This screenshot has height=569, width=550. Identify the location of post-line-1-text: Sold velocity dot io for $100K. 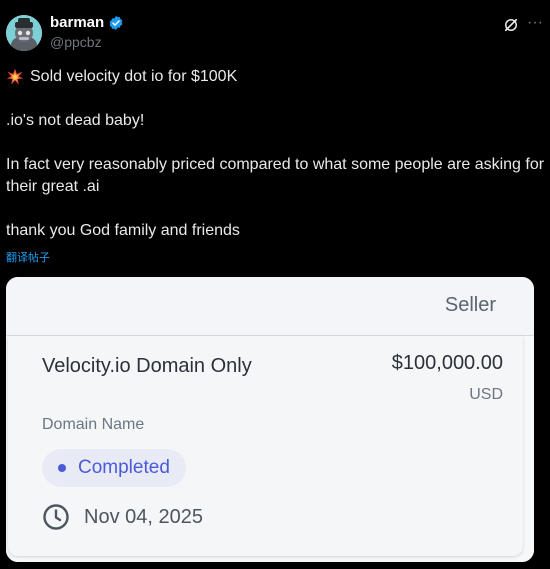
(134, 76).